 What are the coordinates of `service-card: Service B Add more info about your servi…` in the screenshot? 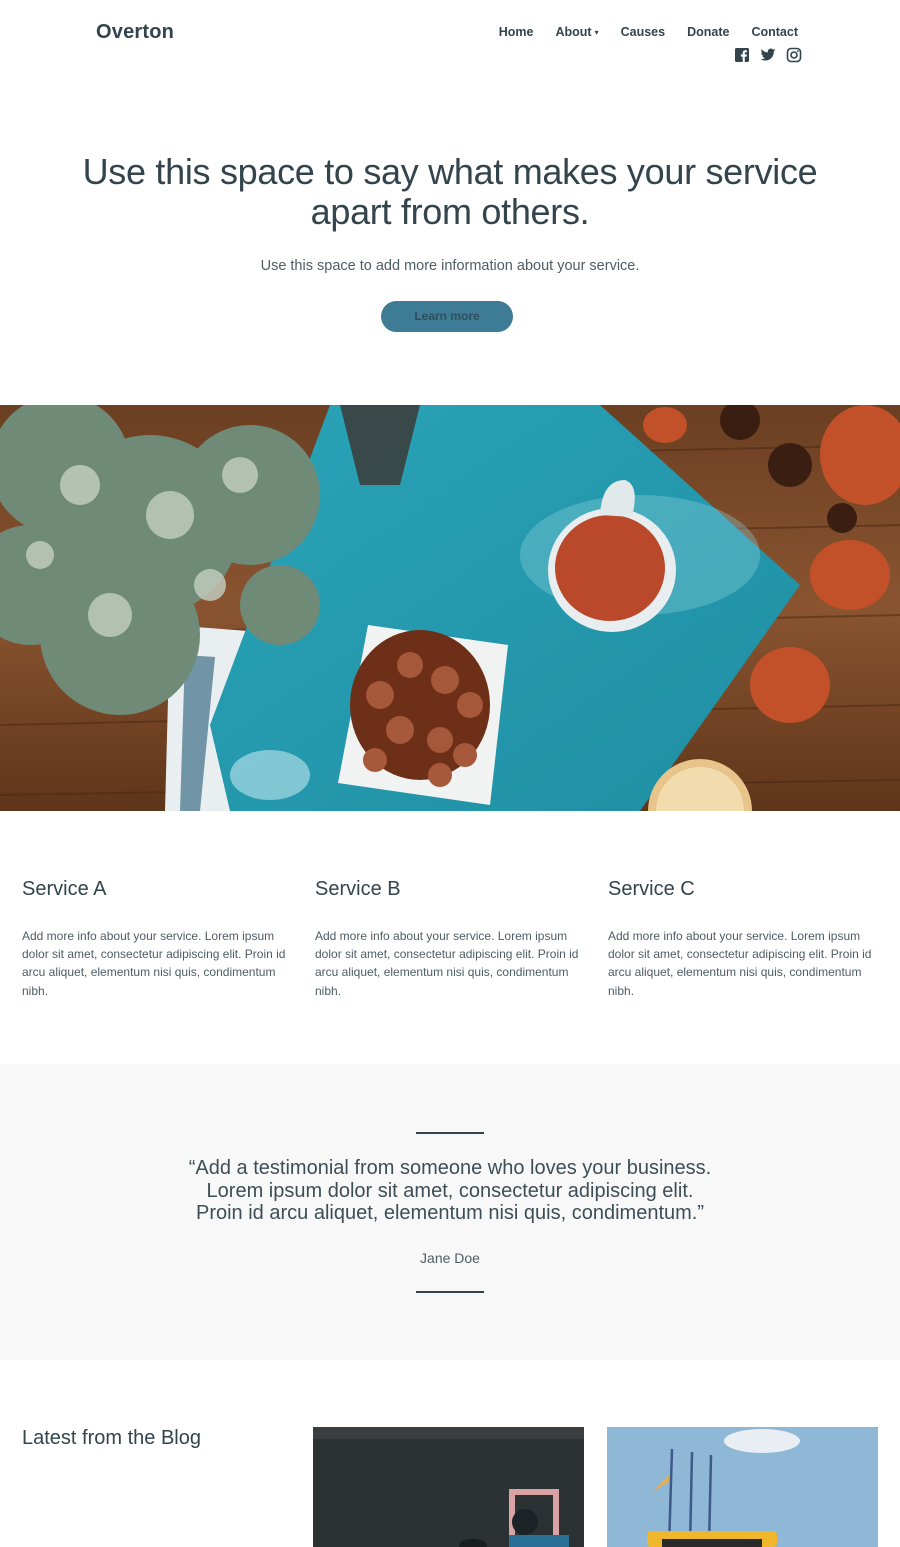 It's located at (450, 939).